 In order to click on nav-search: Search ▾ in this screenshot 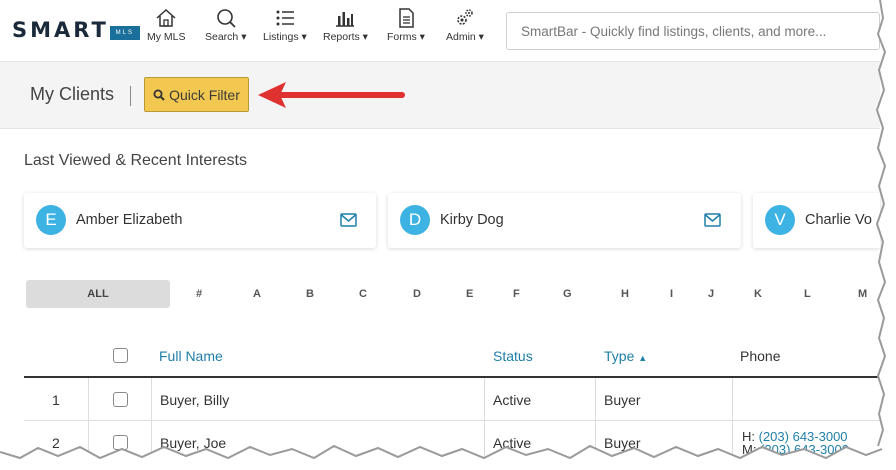, I will do `click(225, 25)`.